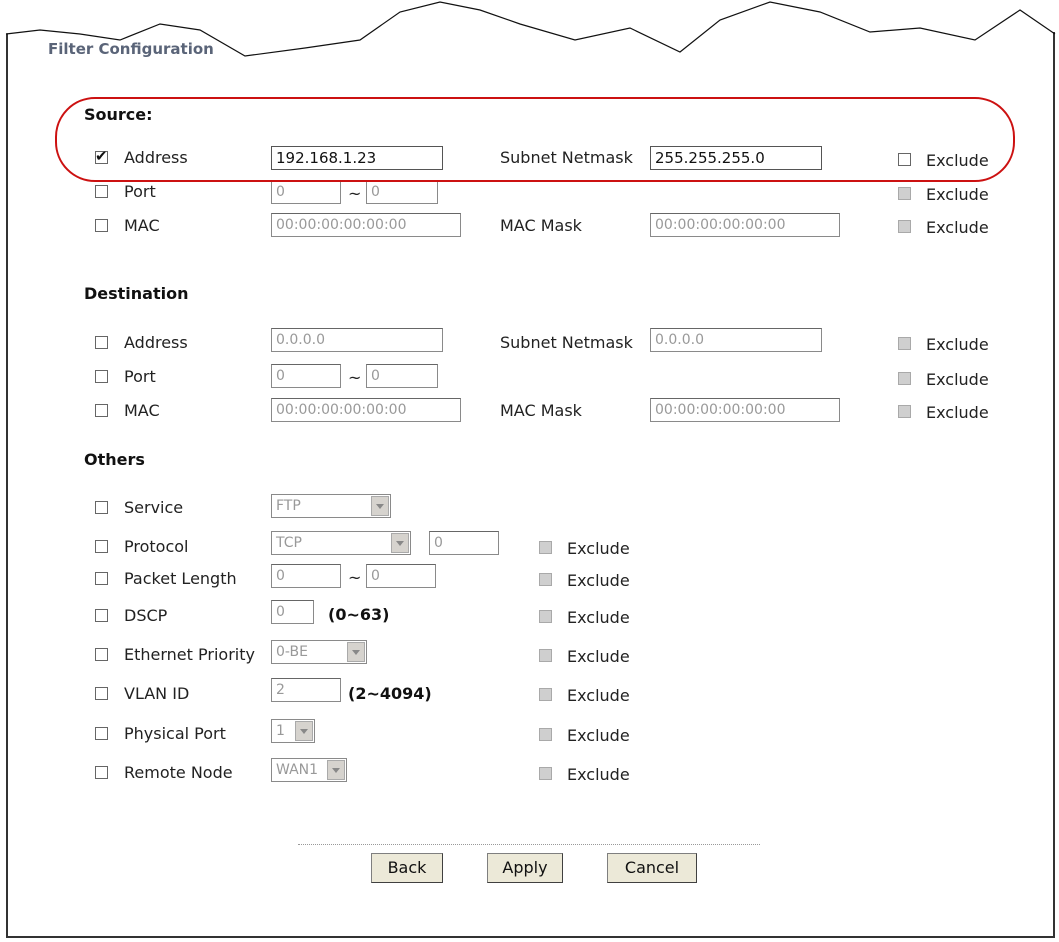 The image size is (1059, 942). I want to click on dest-mac-label: MAC, so click(142, 410).